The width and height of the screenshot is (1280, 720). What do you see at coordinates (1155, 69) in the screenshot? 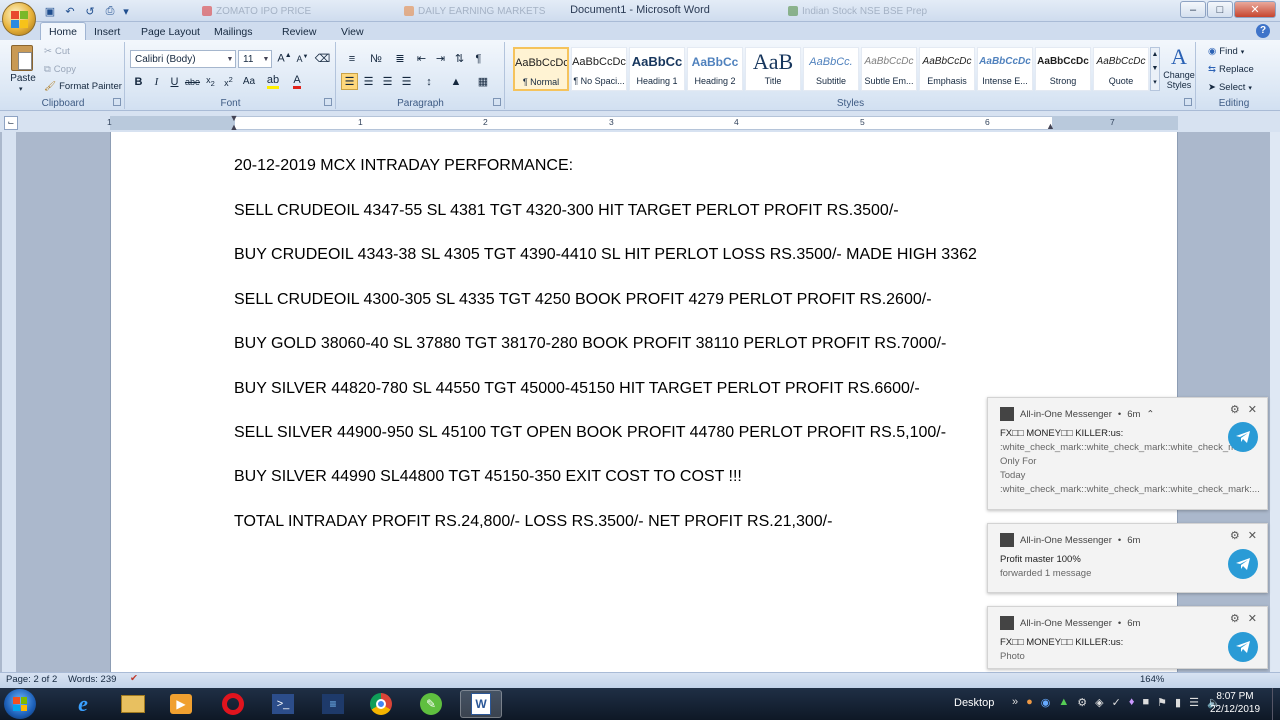
I see `styles-scroll: ▲ ▼ ▾` at bounding box center [1155, 69].